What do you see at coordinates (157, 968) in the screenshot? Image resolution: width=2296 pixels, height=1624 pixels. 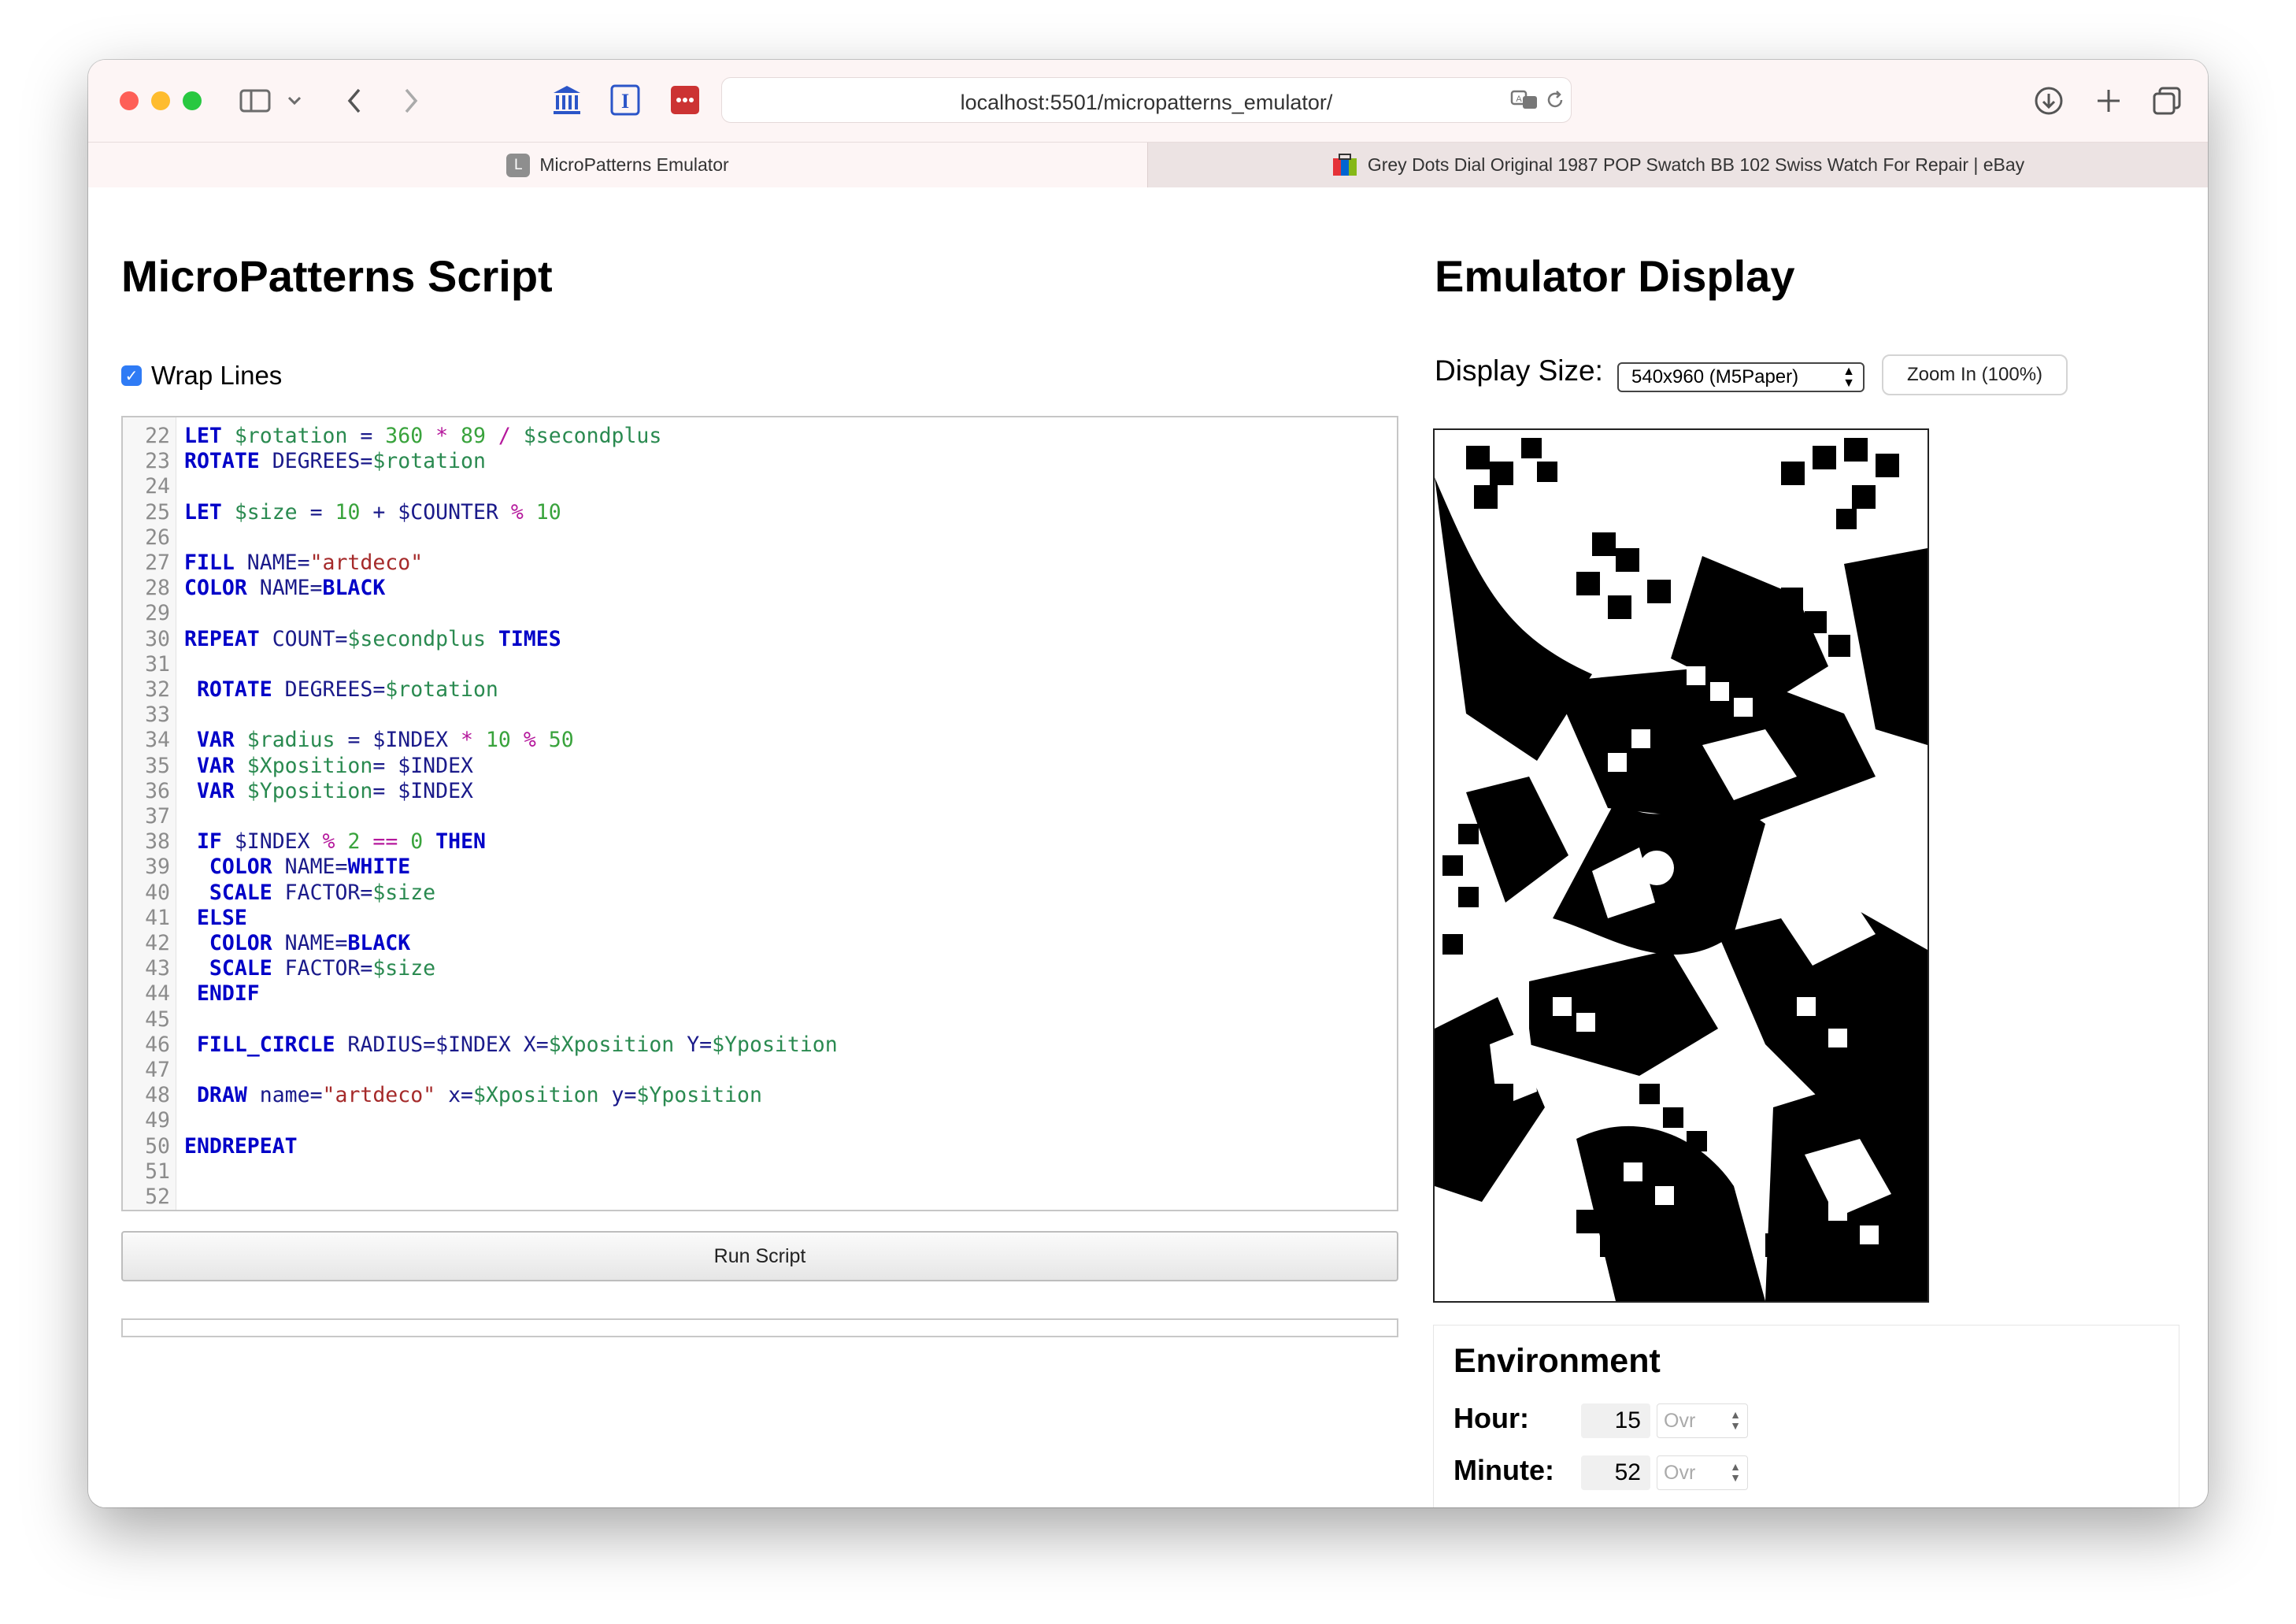 I see `line-number: 43` at bounding box center [157, 968].